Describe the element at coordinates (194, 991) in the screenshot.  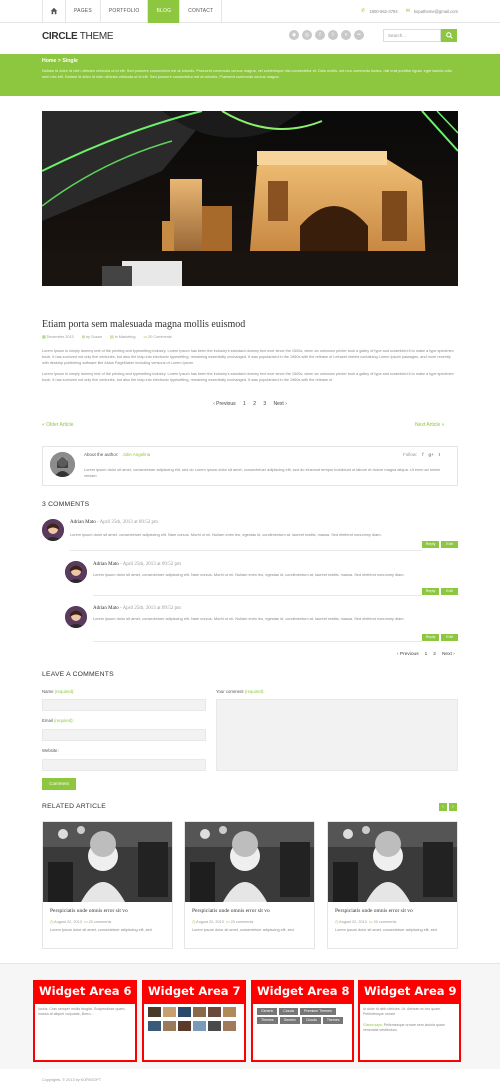
I see `widget-title: Widget Area 7` at that location.